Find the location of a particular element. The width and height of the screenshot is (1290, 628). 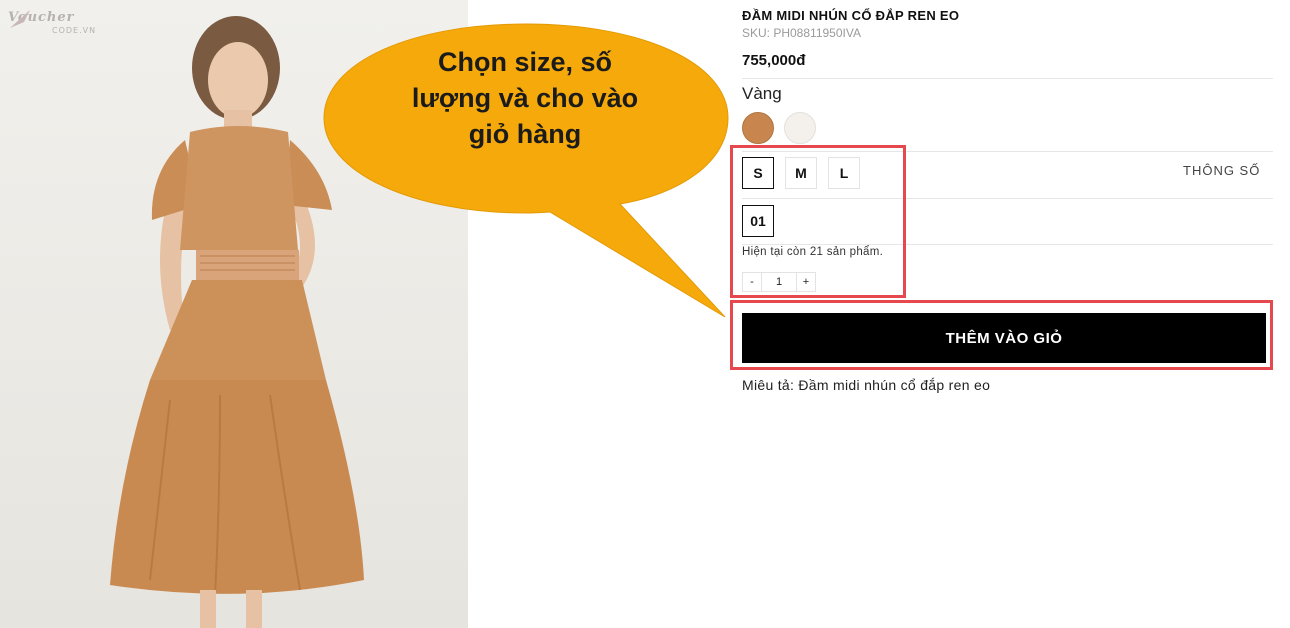

callout-line: giỏ hàng is located at coordinates (525, 134).